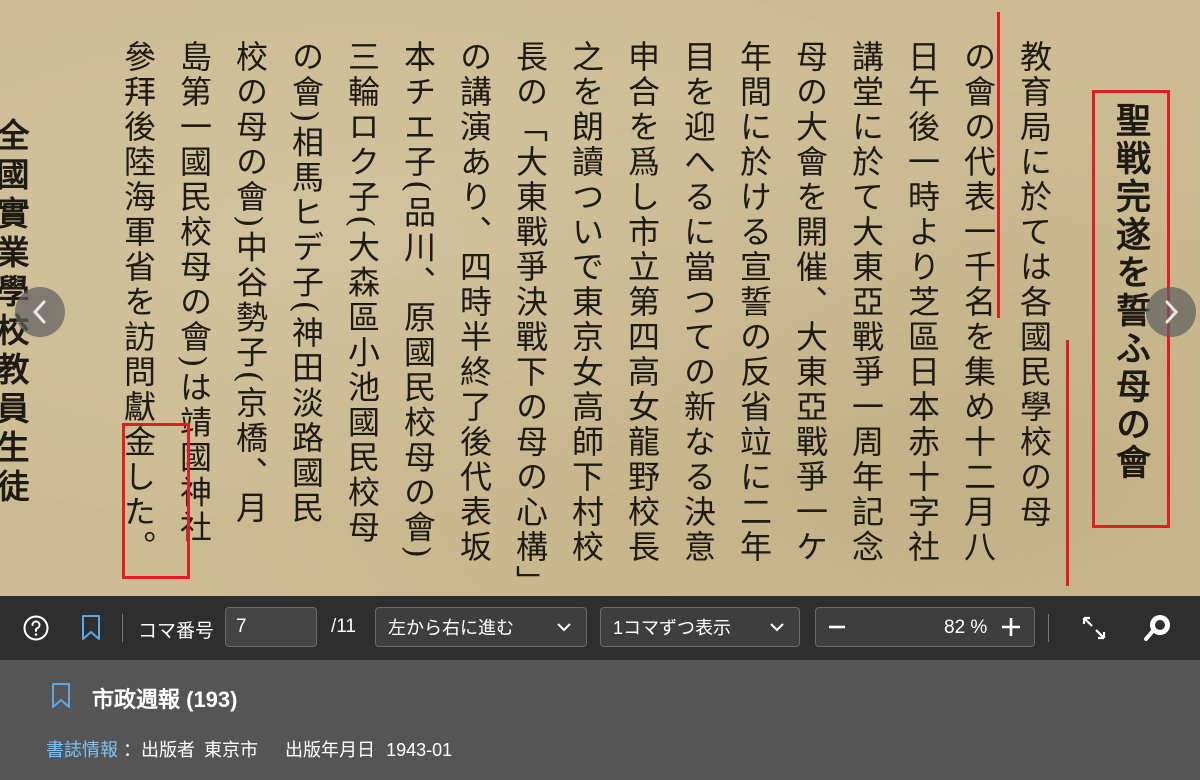 The height and width of the screenshot is (780, 1200). What do you see at coordinates (344, 626) in the screenshot?
I see `frame-total: /11` at bounding box center [344, 626].